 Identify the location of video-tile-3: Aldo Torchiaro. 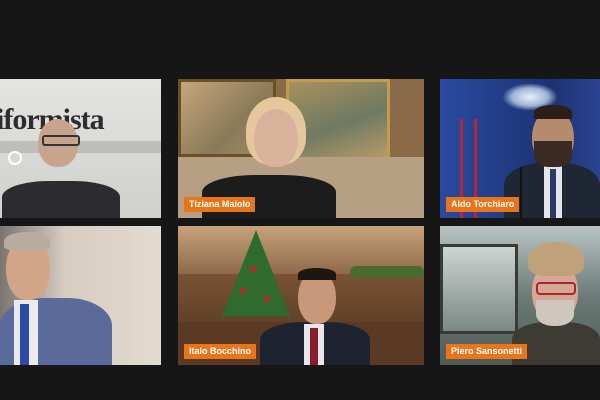
(520, 148).